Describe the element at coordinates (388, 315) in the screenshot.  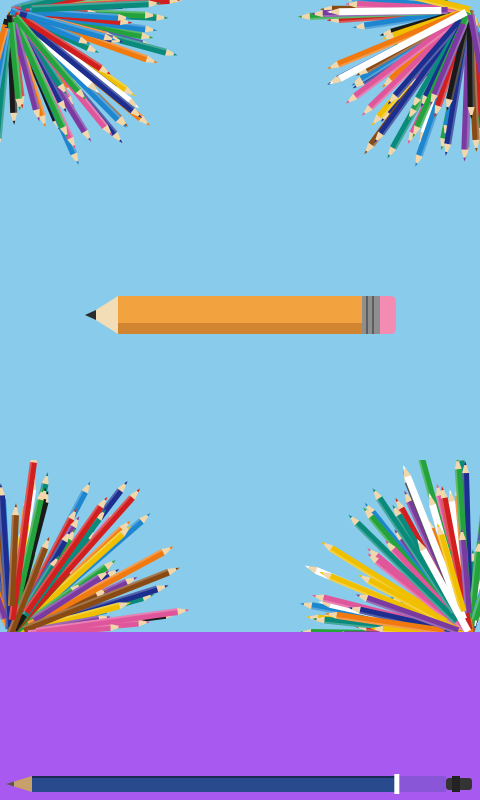
I see `pencil-eraser` at that location.